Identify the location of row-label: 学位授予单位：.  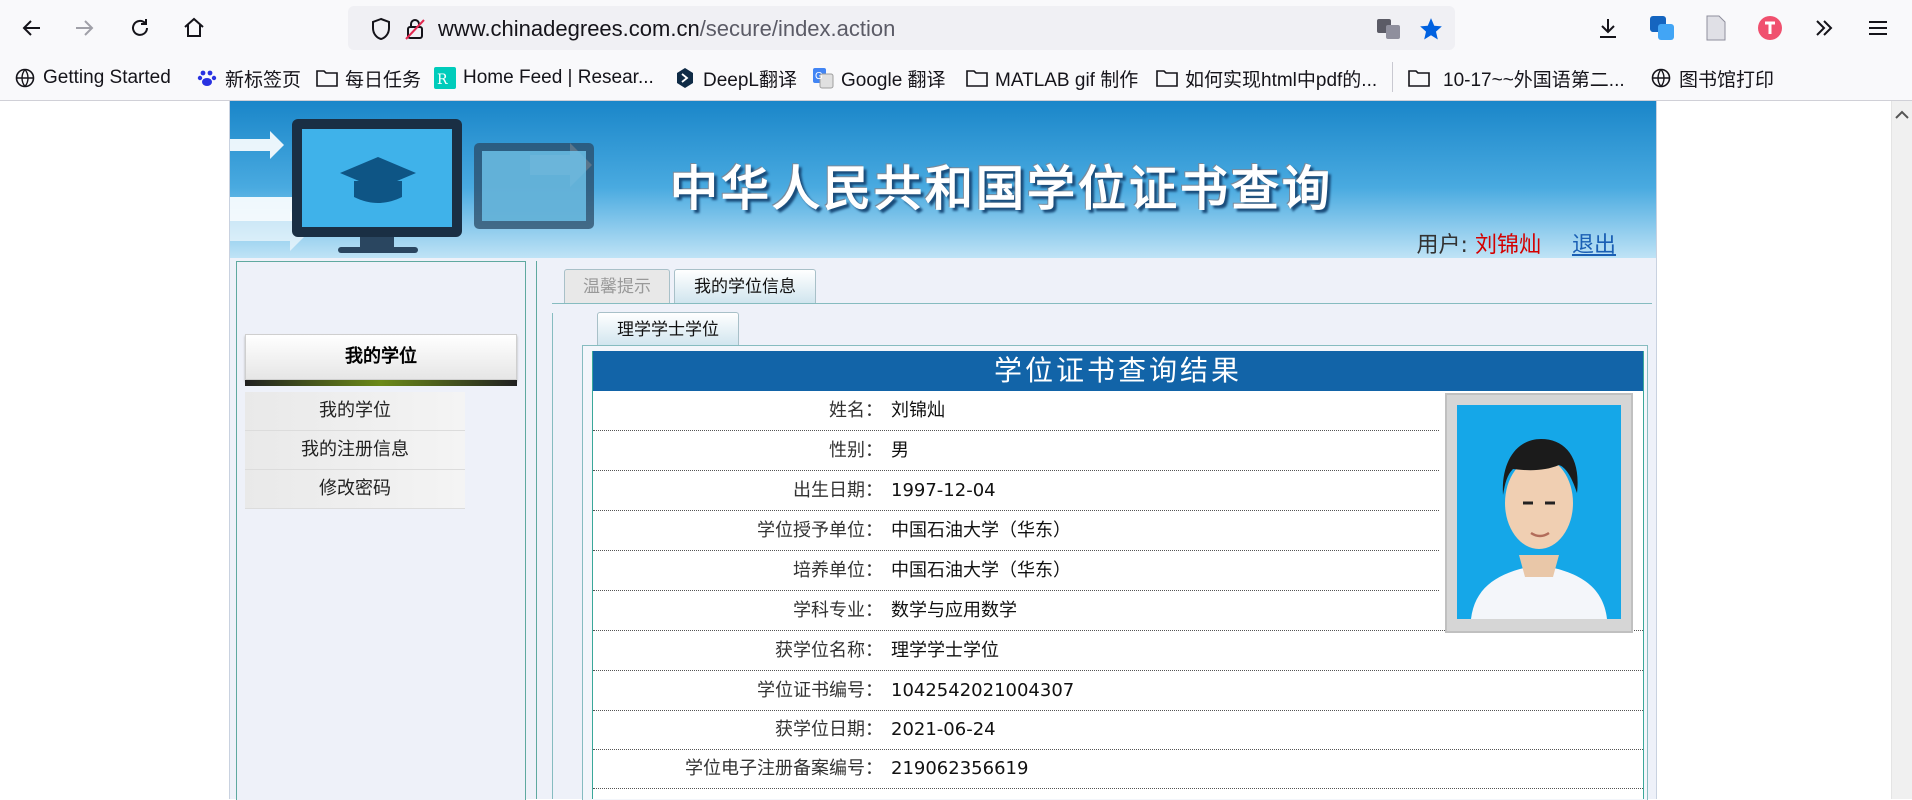
(820, 530).